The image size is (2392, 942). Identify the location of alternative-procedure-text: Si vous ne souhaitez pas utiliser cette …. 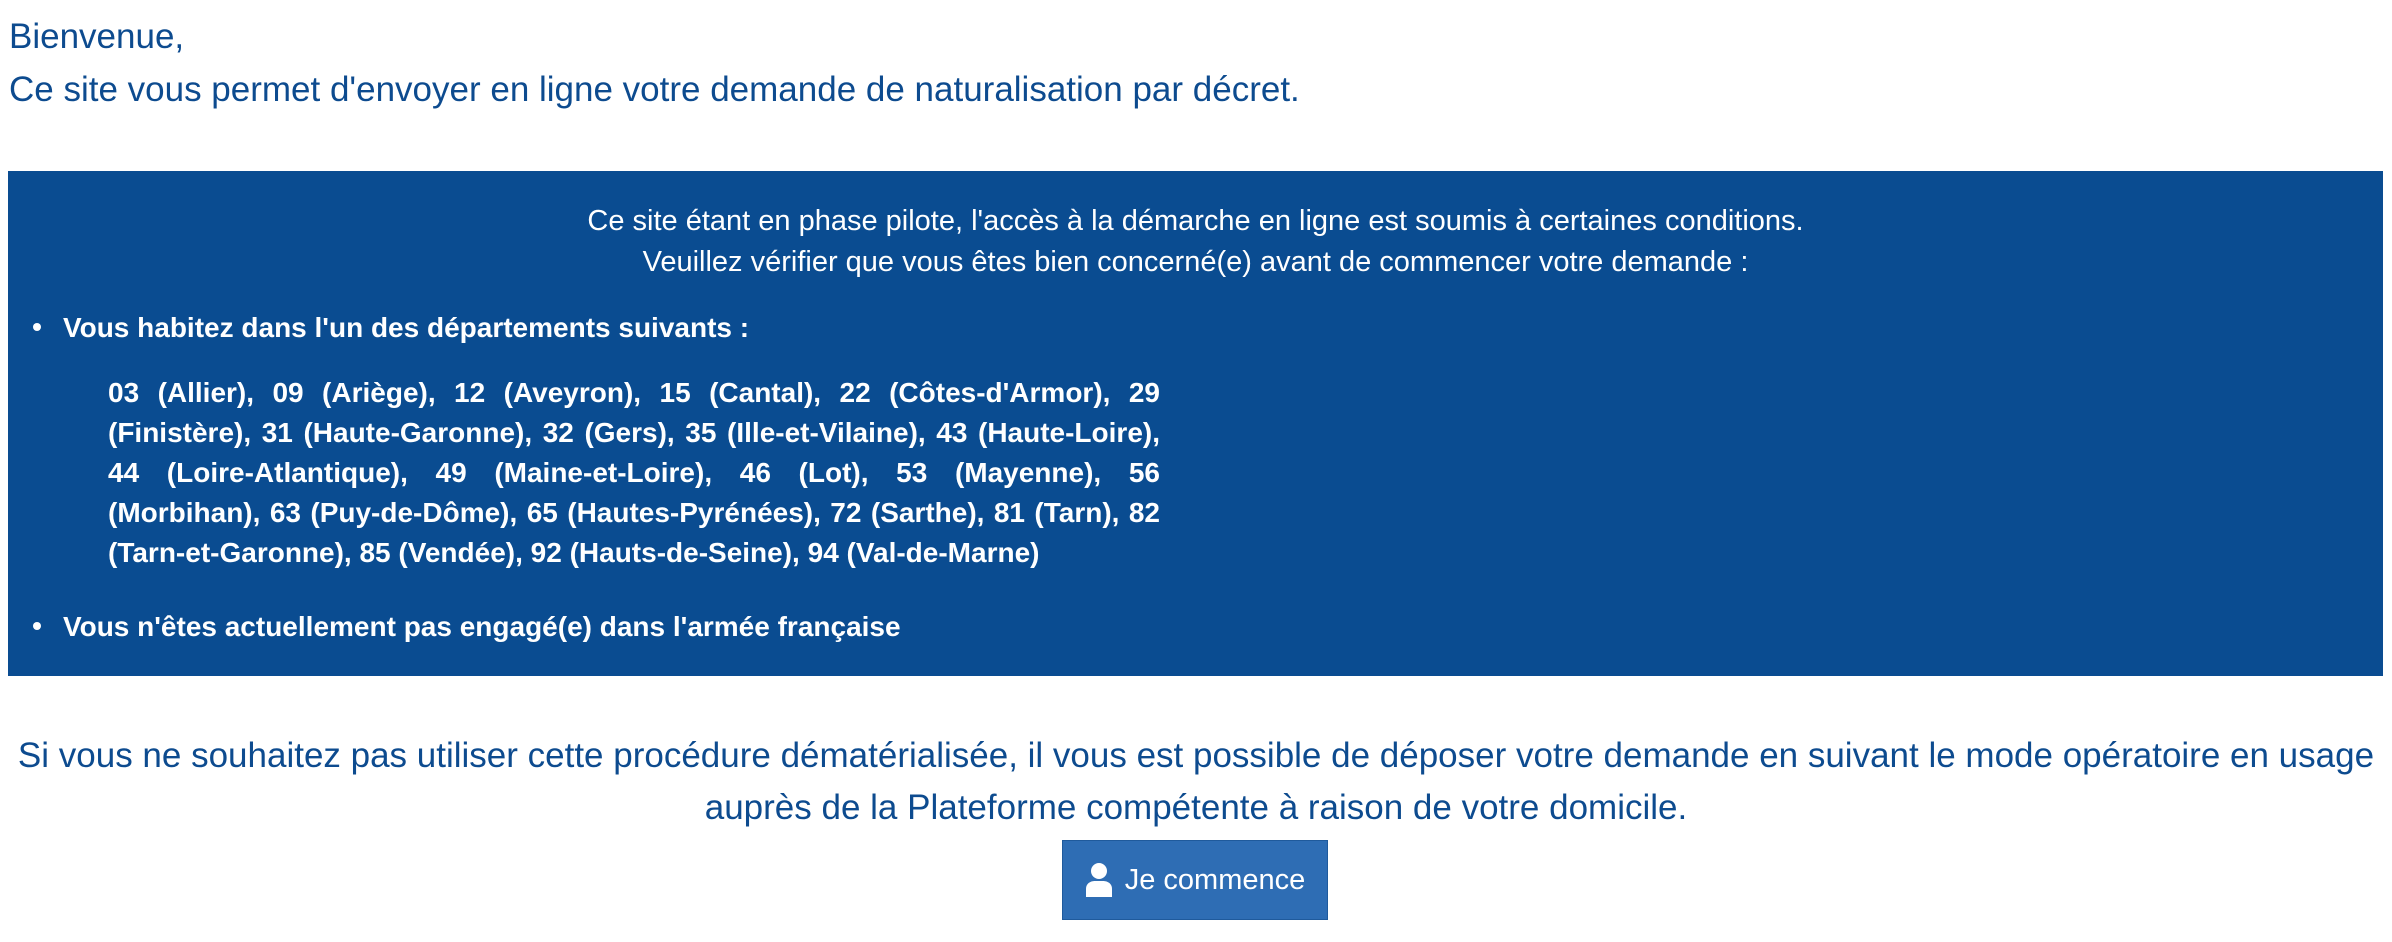
(1196, 781).